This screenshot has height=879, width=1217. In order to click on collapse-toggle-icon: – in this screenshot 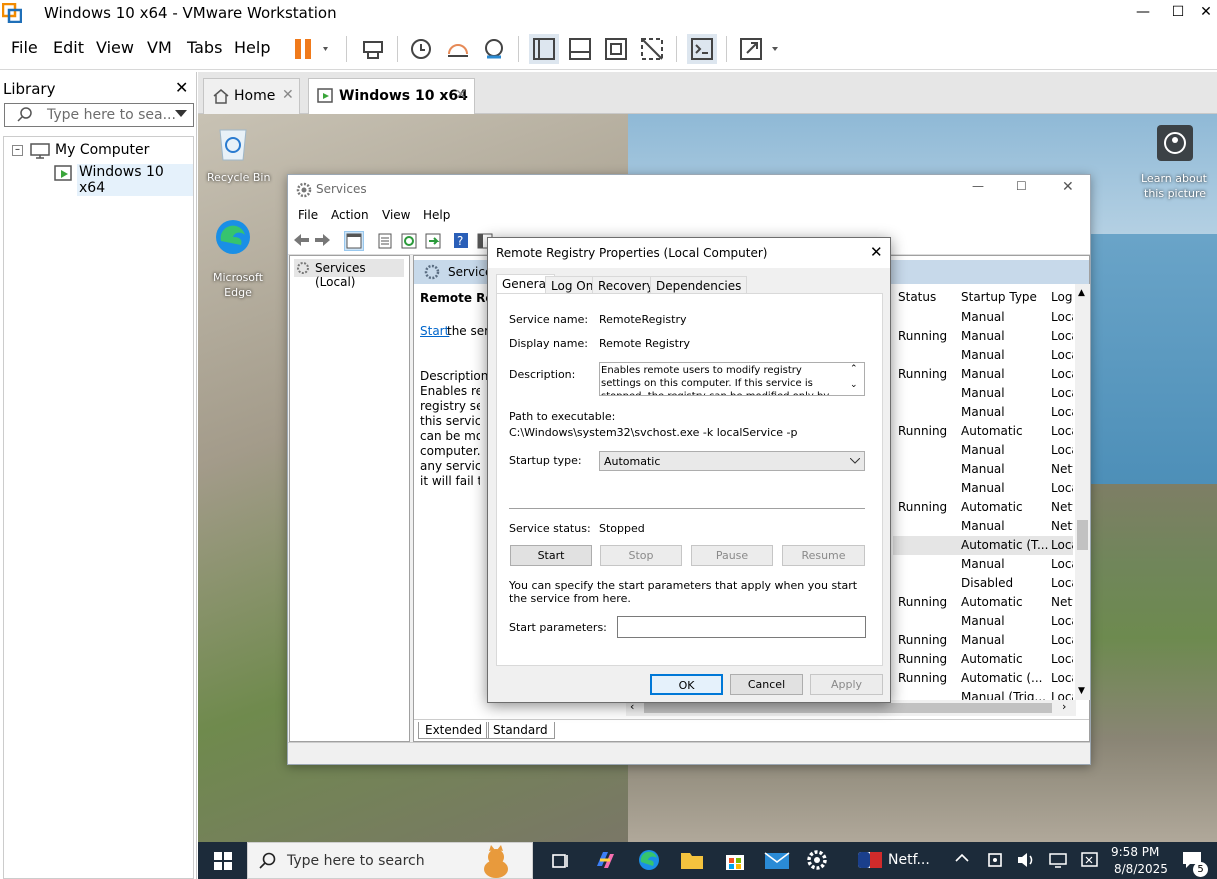, I will do `click(17, 150)`.